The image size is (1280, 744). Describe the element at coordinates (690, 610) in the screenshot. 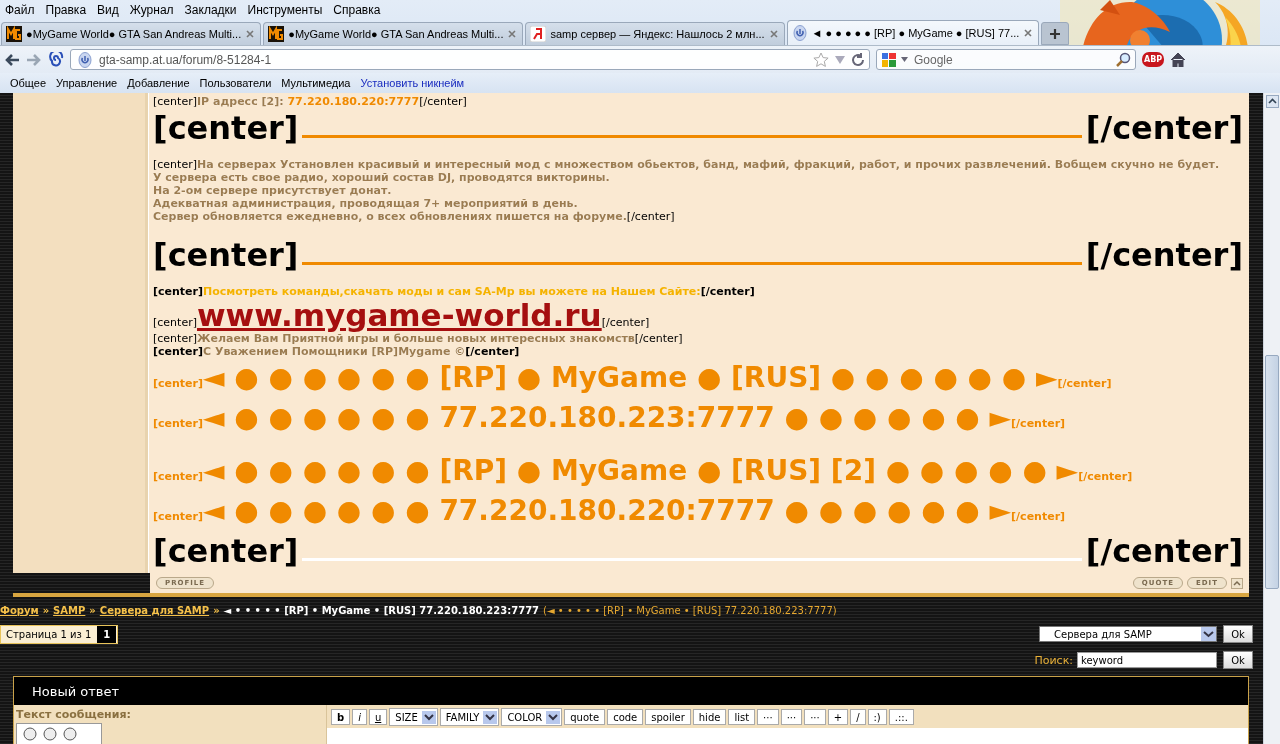

I see `topic-subtitle: (◄ • • • • • [RP] • MyGame • [RUS] 77.220.180.223:7777)` at that location.